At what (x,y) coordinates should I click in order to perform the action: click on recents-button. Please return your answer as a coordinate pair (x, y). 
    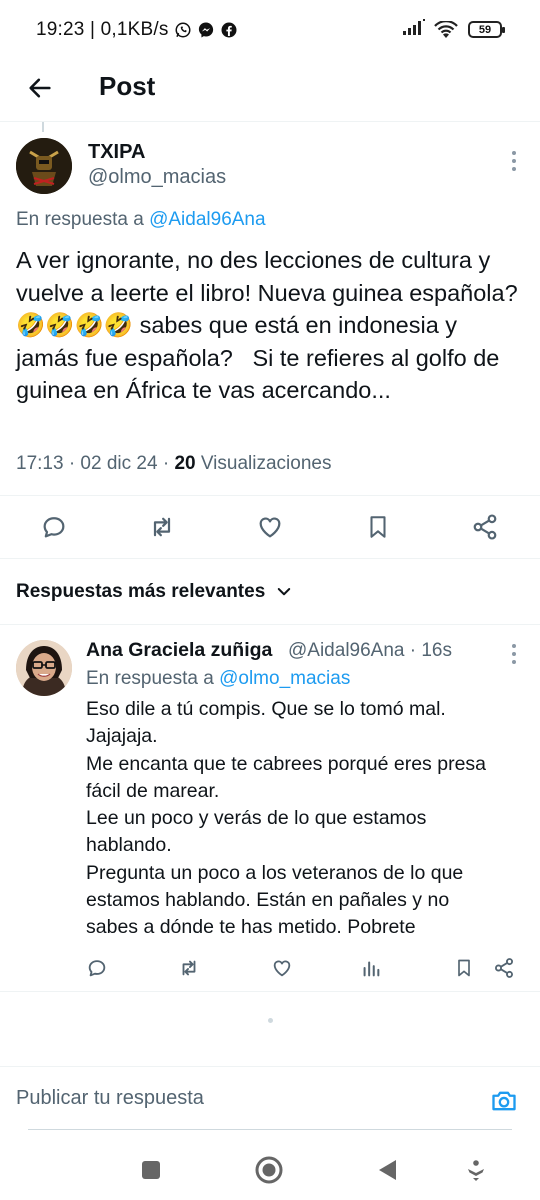
    Looking at the image, I should click on (151, 1170).